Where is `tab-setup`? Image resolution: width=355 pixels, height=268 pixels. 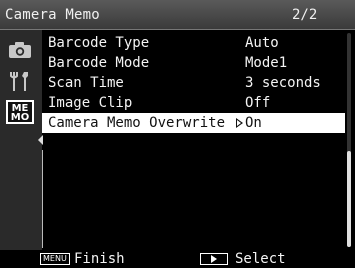
tab-setup is located at coordinates (20, 81).